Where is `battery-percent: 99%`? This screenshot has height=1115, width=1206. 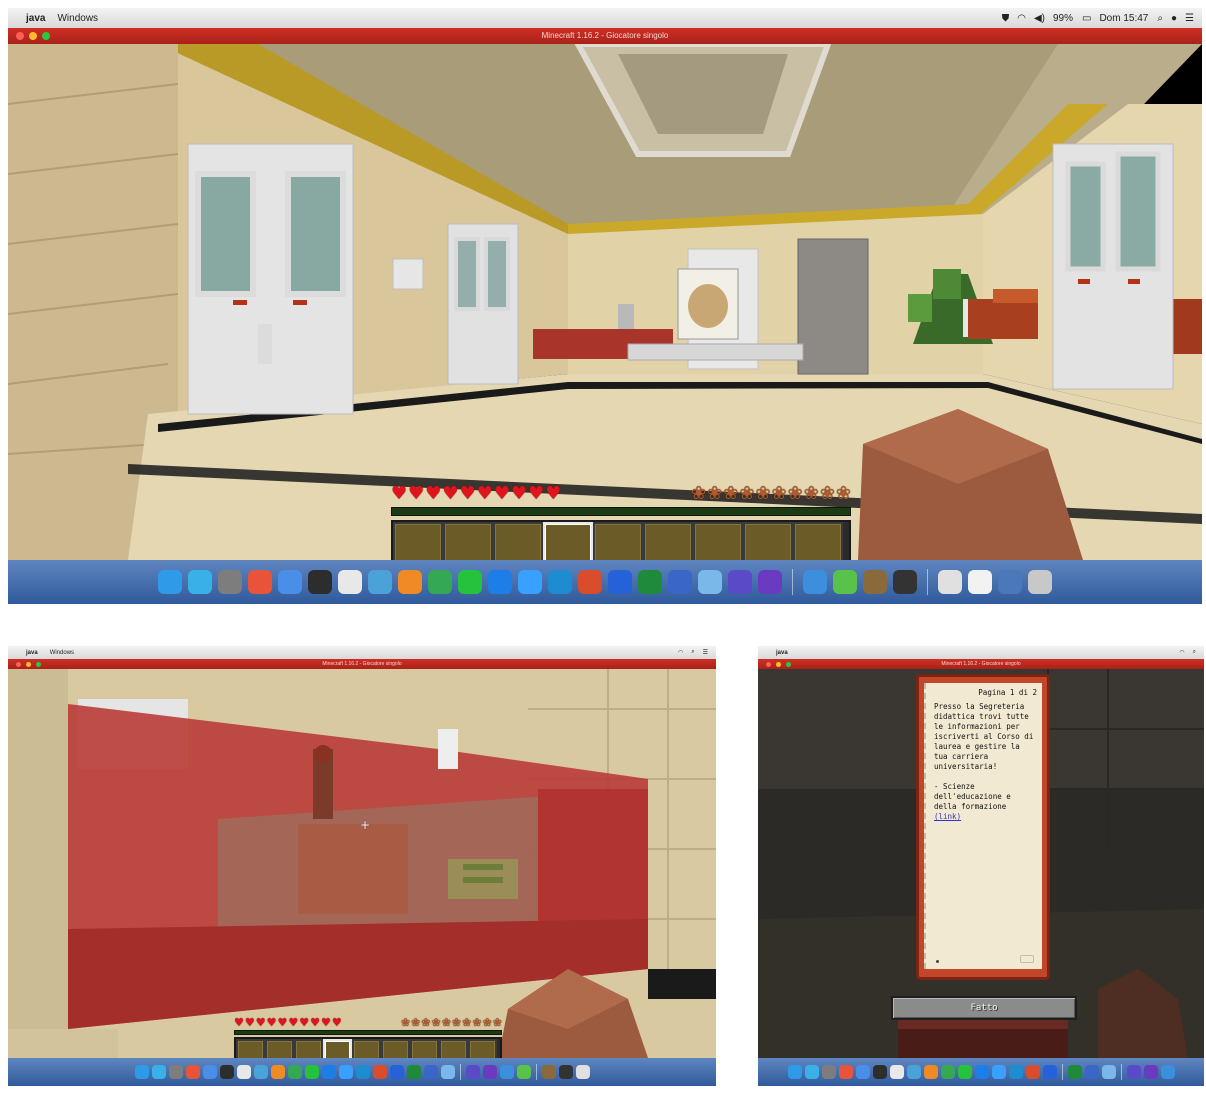 battery-percent: 99% is located at coordinates (1063, 18).